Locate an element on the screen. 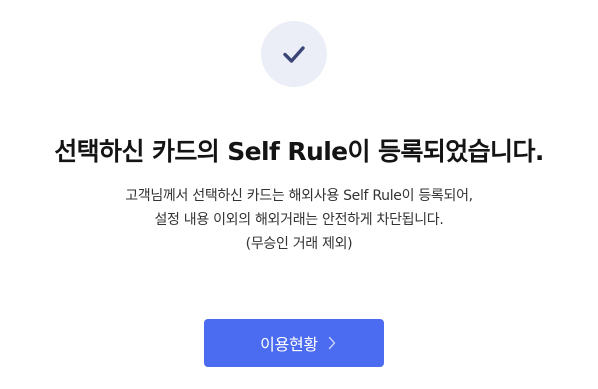 The height and width of the screenshot is (389, 598). success-badge is located at coordinates (294, 54).